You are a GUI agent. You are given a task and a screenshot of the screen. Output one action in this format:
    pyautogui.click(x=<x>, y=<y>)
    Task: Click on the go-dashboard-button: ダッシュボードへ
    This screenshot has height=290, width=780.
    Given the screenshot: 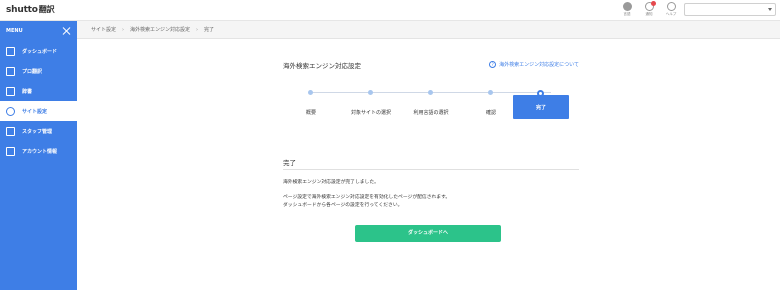 What is the action you would take?
    pyautogui.click(x=428, y=233)
    